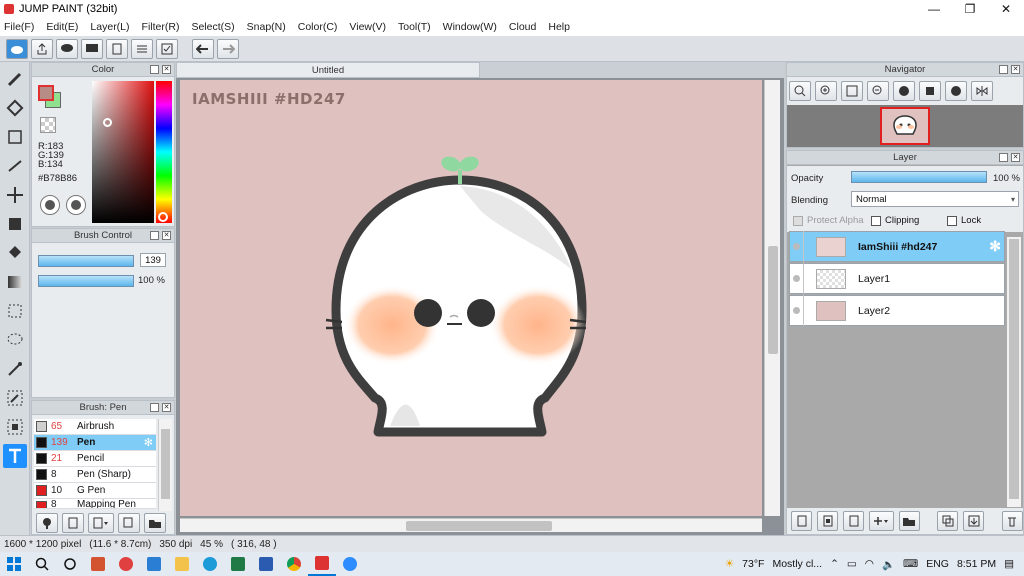  I want to click on menu-file: File(F), so click(19, 27).